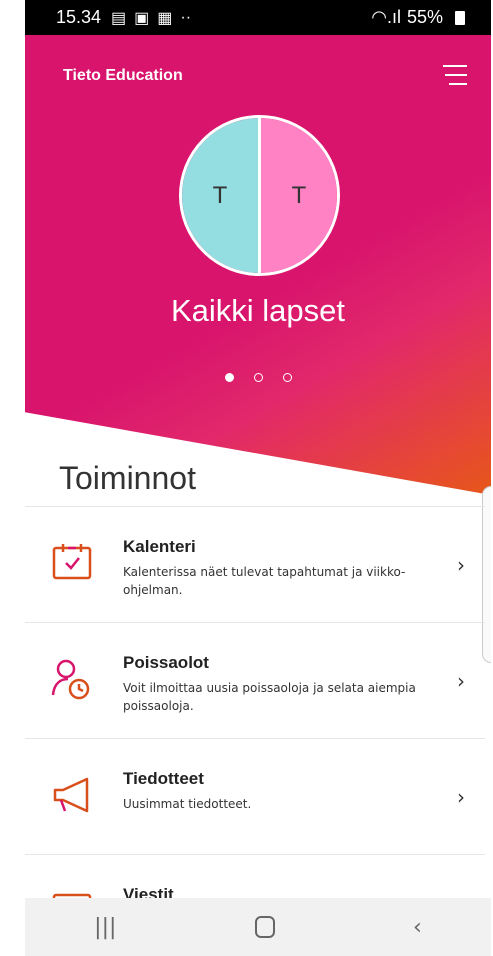  I want to click on item-desc: Uusimmat tiedotteet., so click(187, 804).